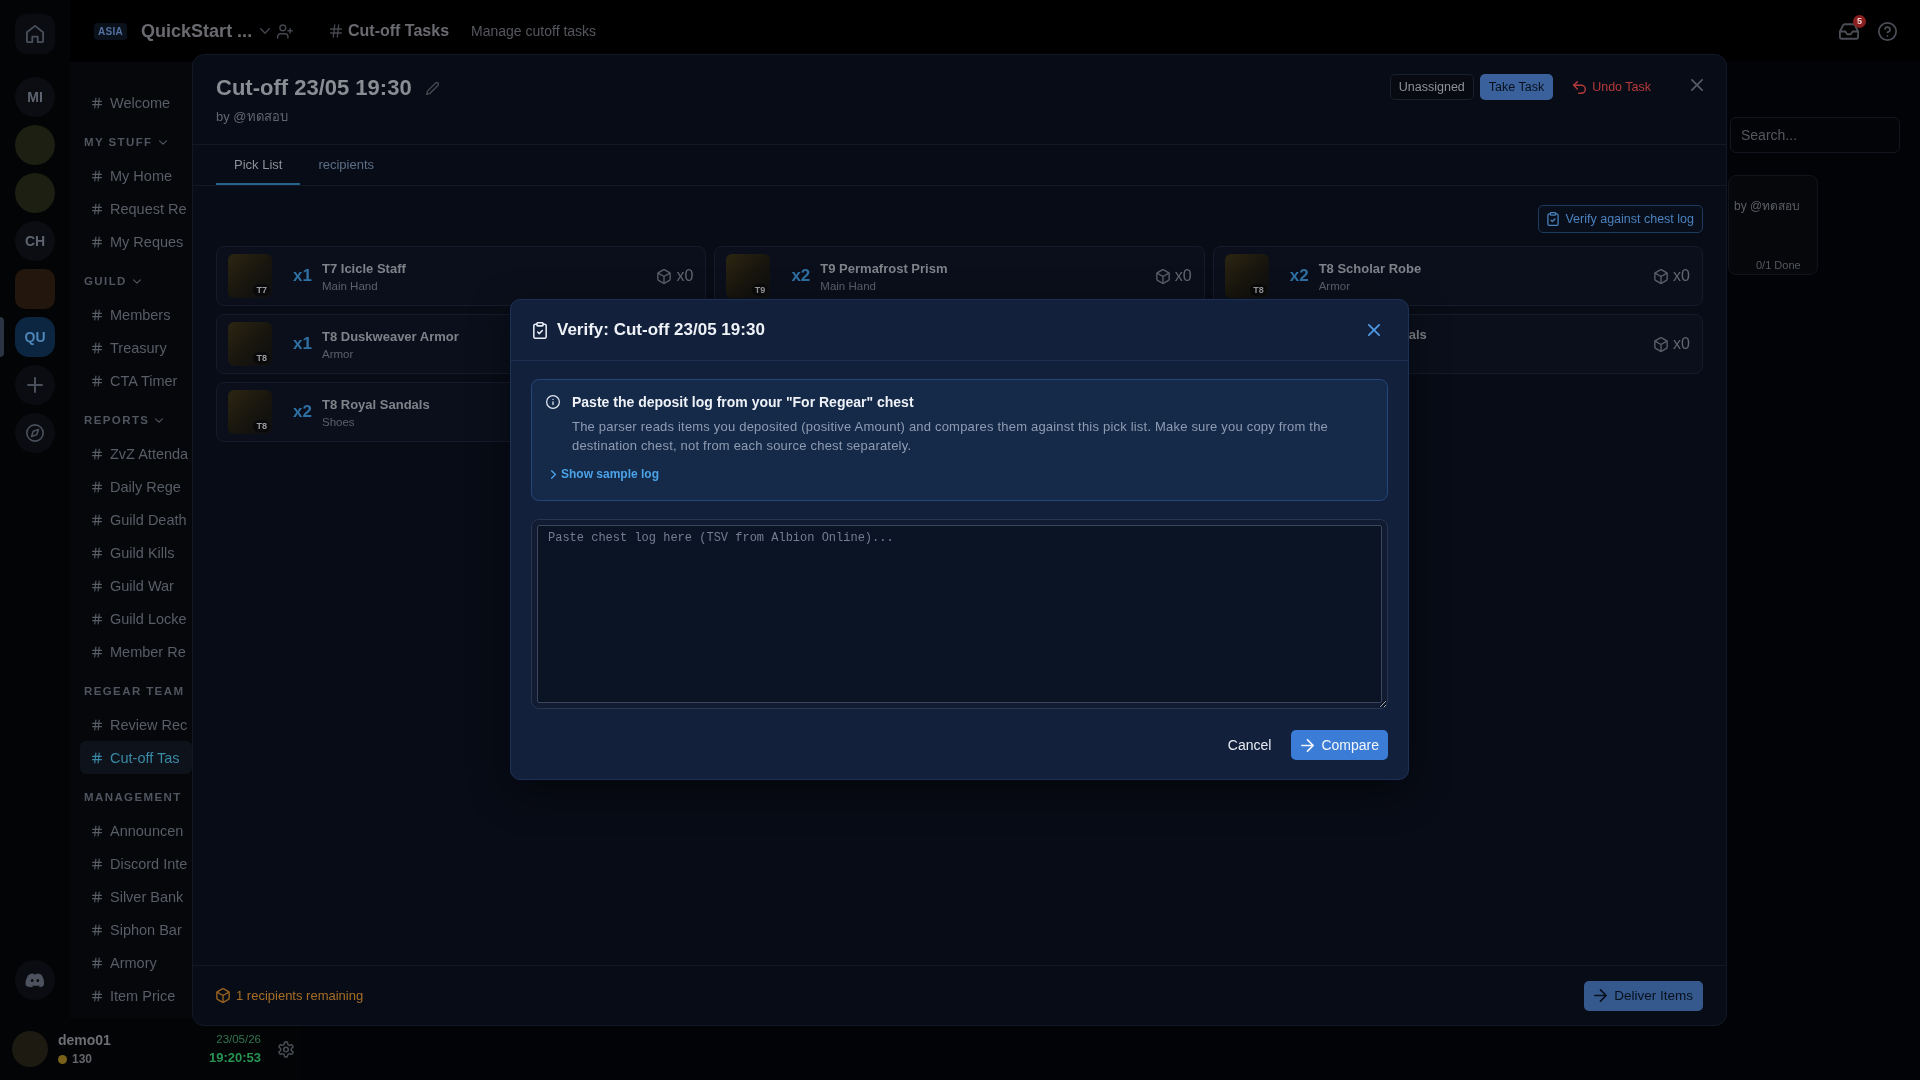 The height and width of the screenshot is (1080, 1920). I want to click on channel-item: Guild War, so click(136, 585).